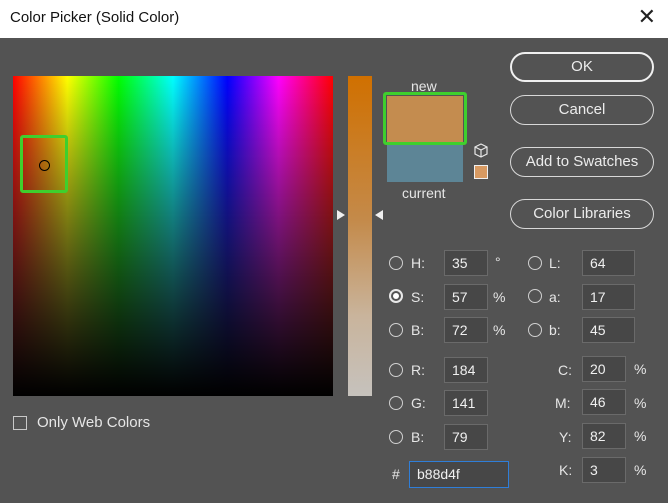  Describe the element at coordinates (396, 403) in the screenshot. I see `radio-g` at that location.